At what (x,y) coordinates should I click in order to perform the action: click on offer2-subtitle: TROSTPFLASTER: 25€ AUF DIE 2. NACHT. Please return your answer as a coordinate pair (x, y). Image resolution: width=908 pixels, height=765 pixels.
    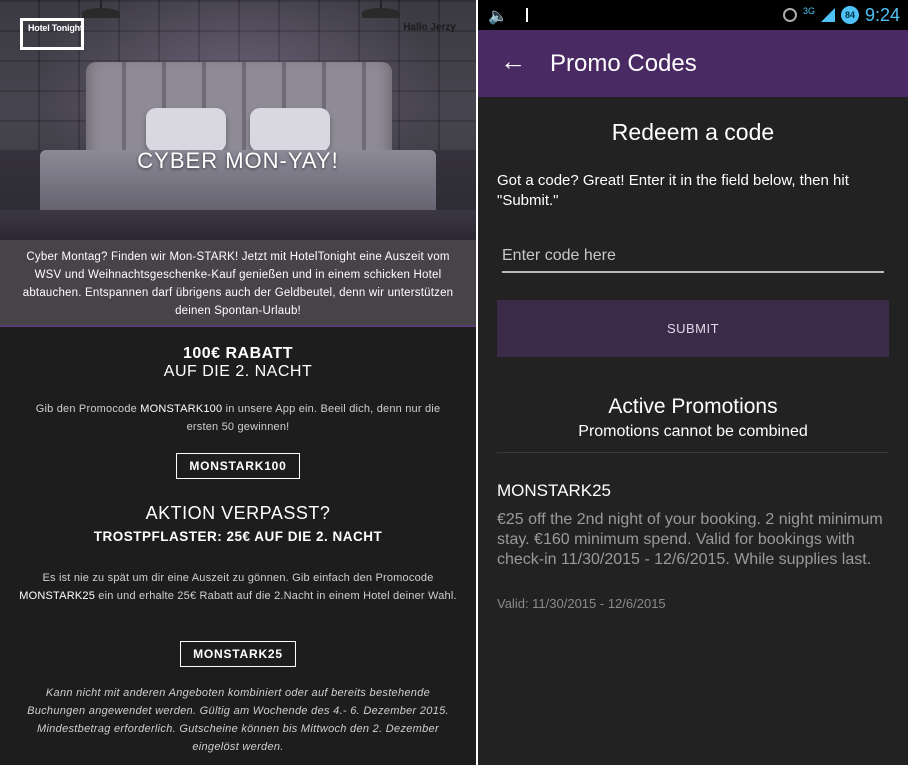
    Looking at the image, I should click on (238, 536).